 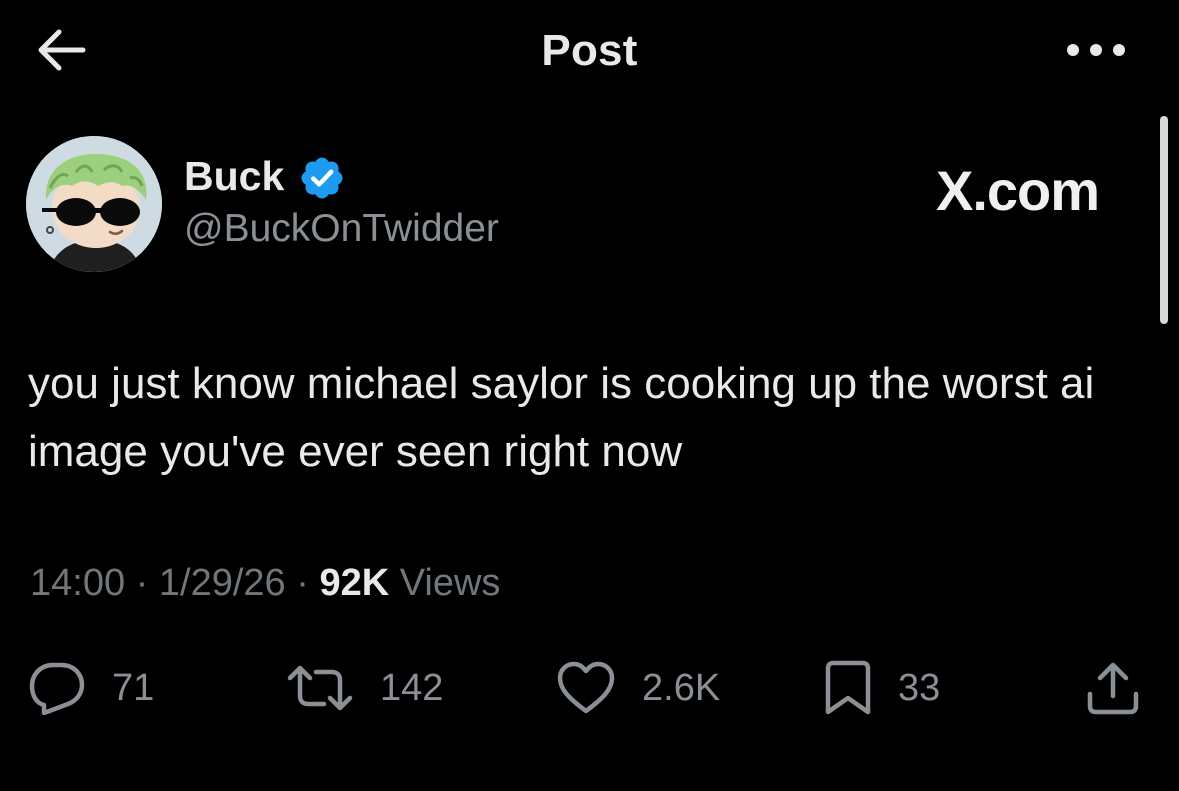 I want to click on repost-icon, so click(x=320, y=688).